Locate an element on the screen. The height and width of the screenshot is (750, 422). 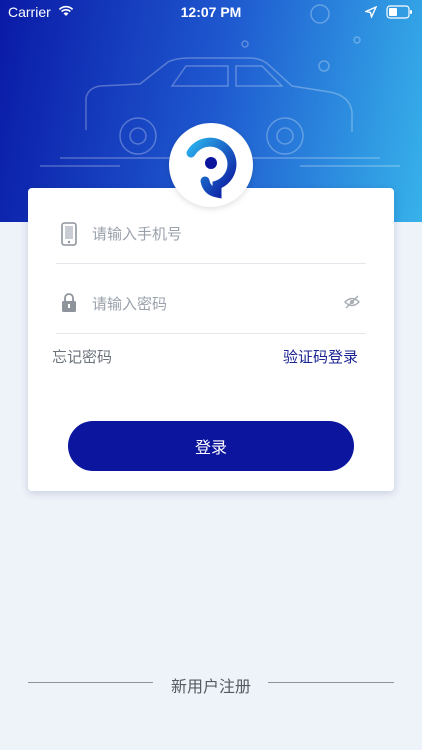
status-bar: Carrier 12:07 PM is located at coordinates (211, 13).